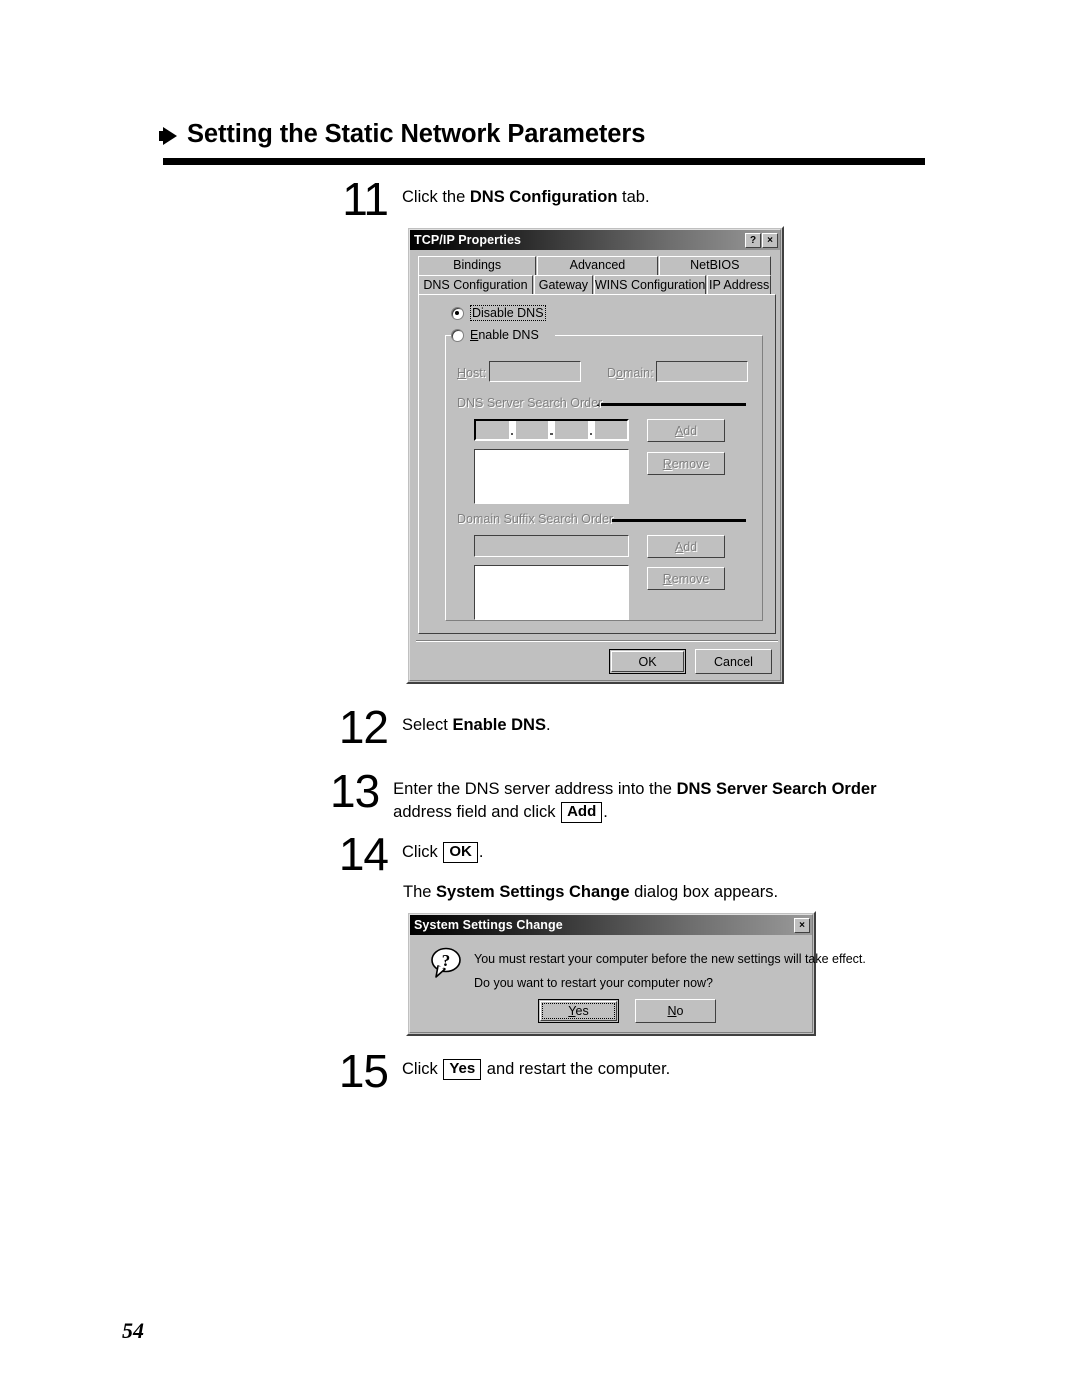 The image size is (1080, 1397). What do you see at coordinates (477, 265) in the screenshot?
I see `tab-bindings: Bindings` at bounding box center [477, 265].